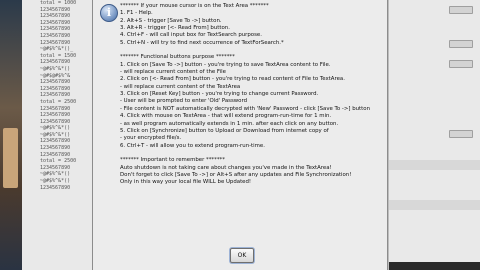 The height and width of the screenshot is (270, 480). I want to click on desktop-background, so click(11, 135).